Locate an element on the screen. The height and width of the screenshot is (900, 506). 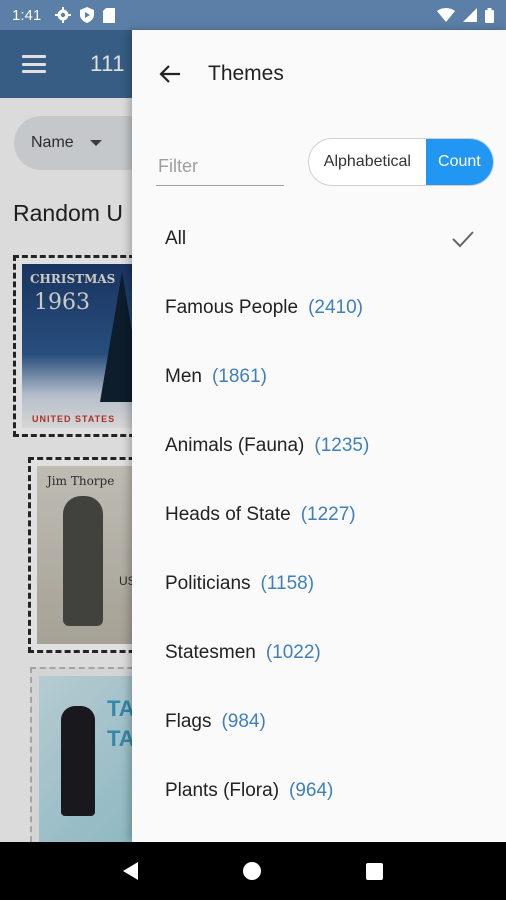
system-nav-bar is located at coordinates (253, 871).